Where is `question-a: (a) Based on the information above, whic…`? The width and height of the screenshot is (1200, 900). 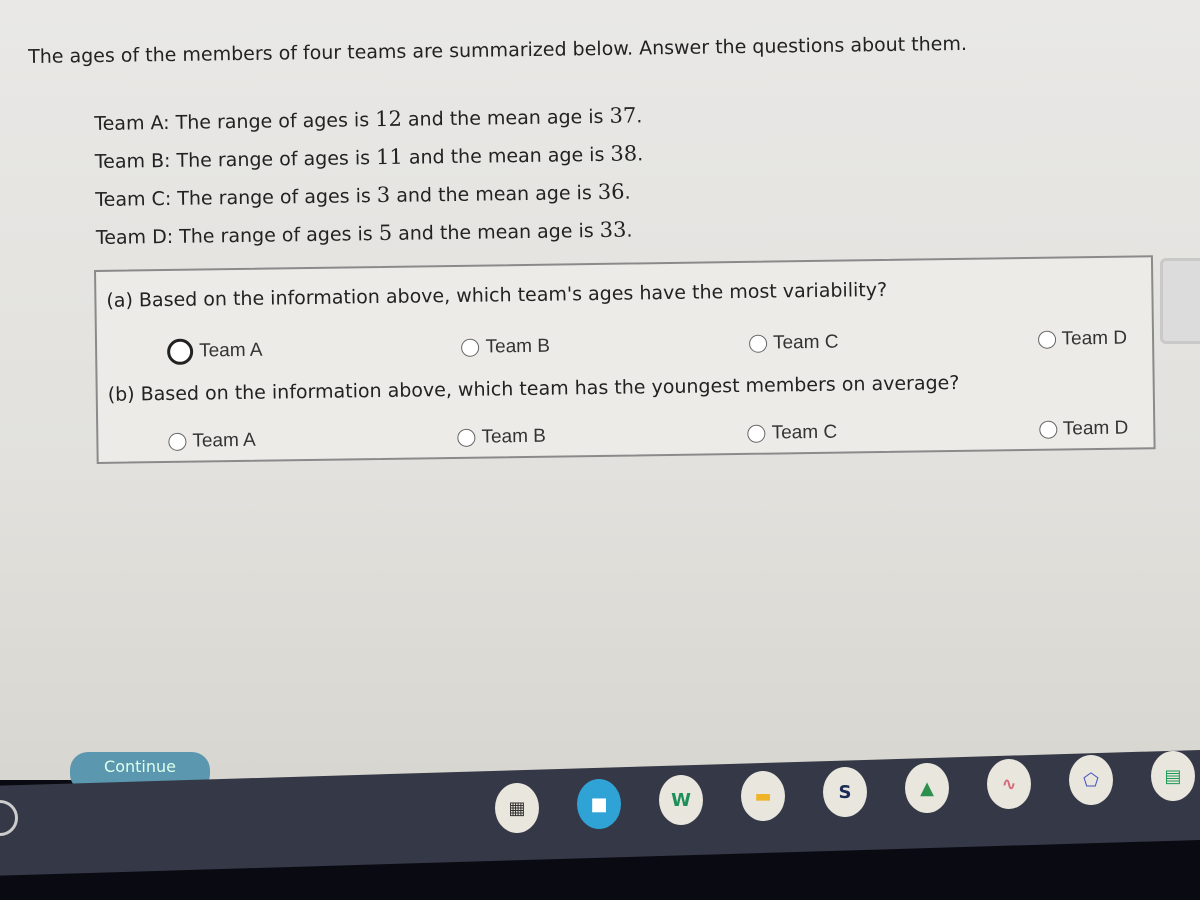
question-a: (a) Based on the information above, whic… is located at coordinates (497, 295).